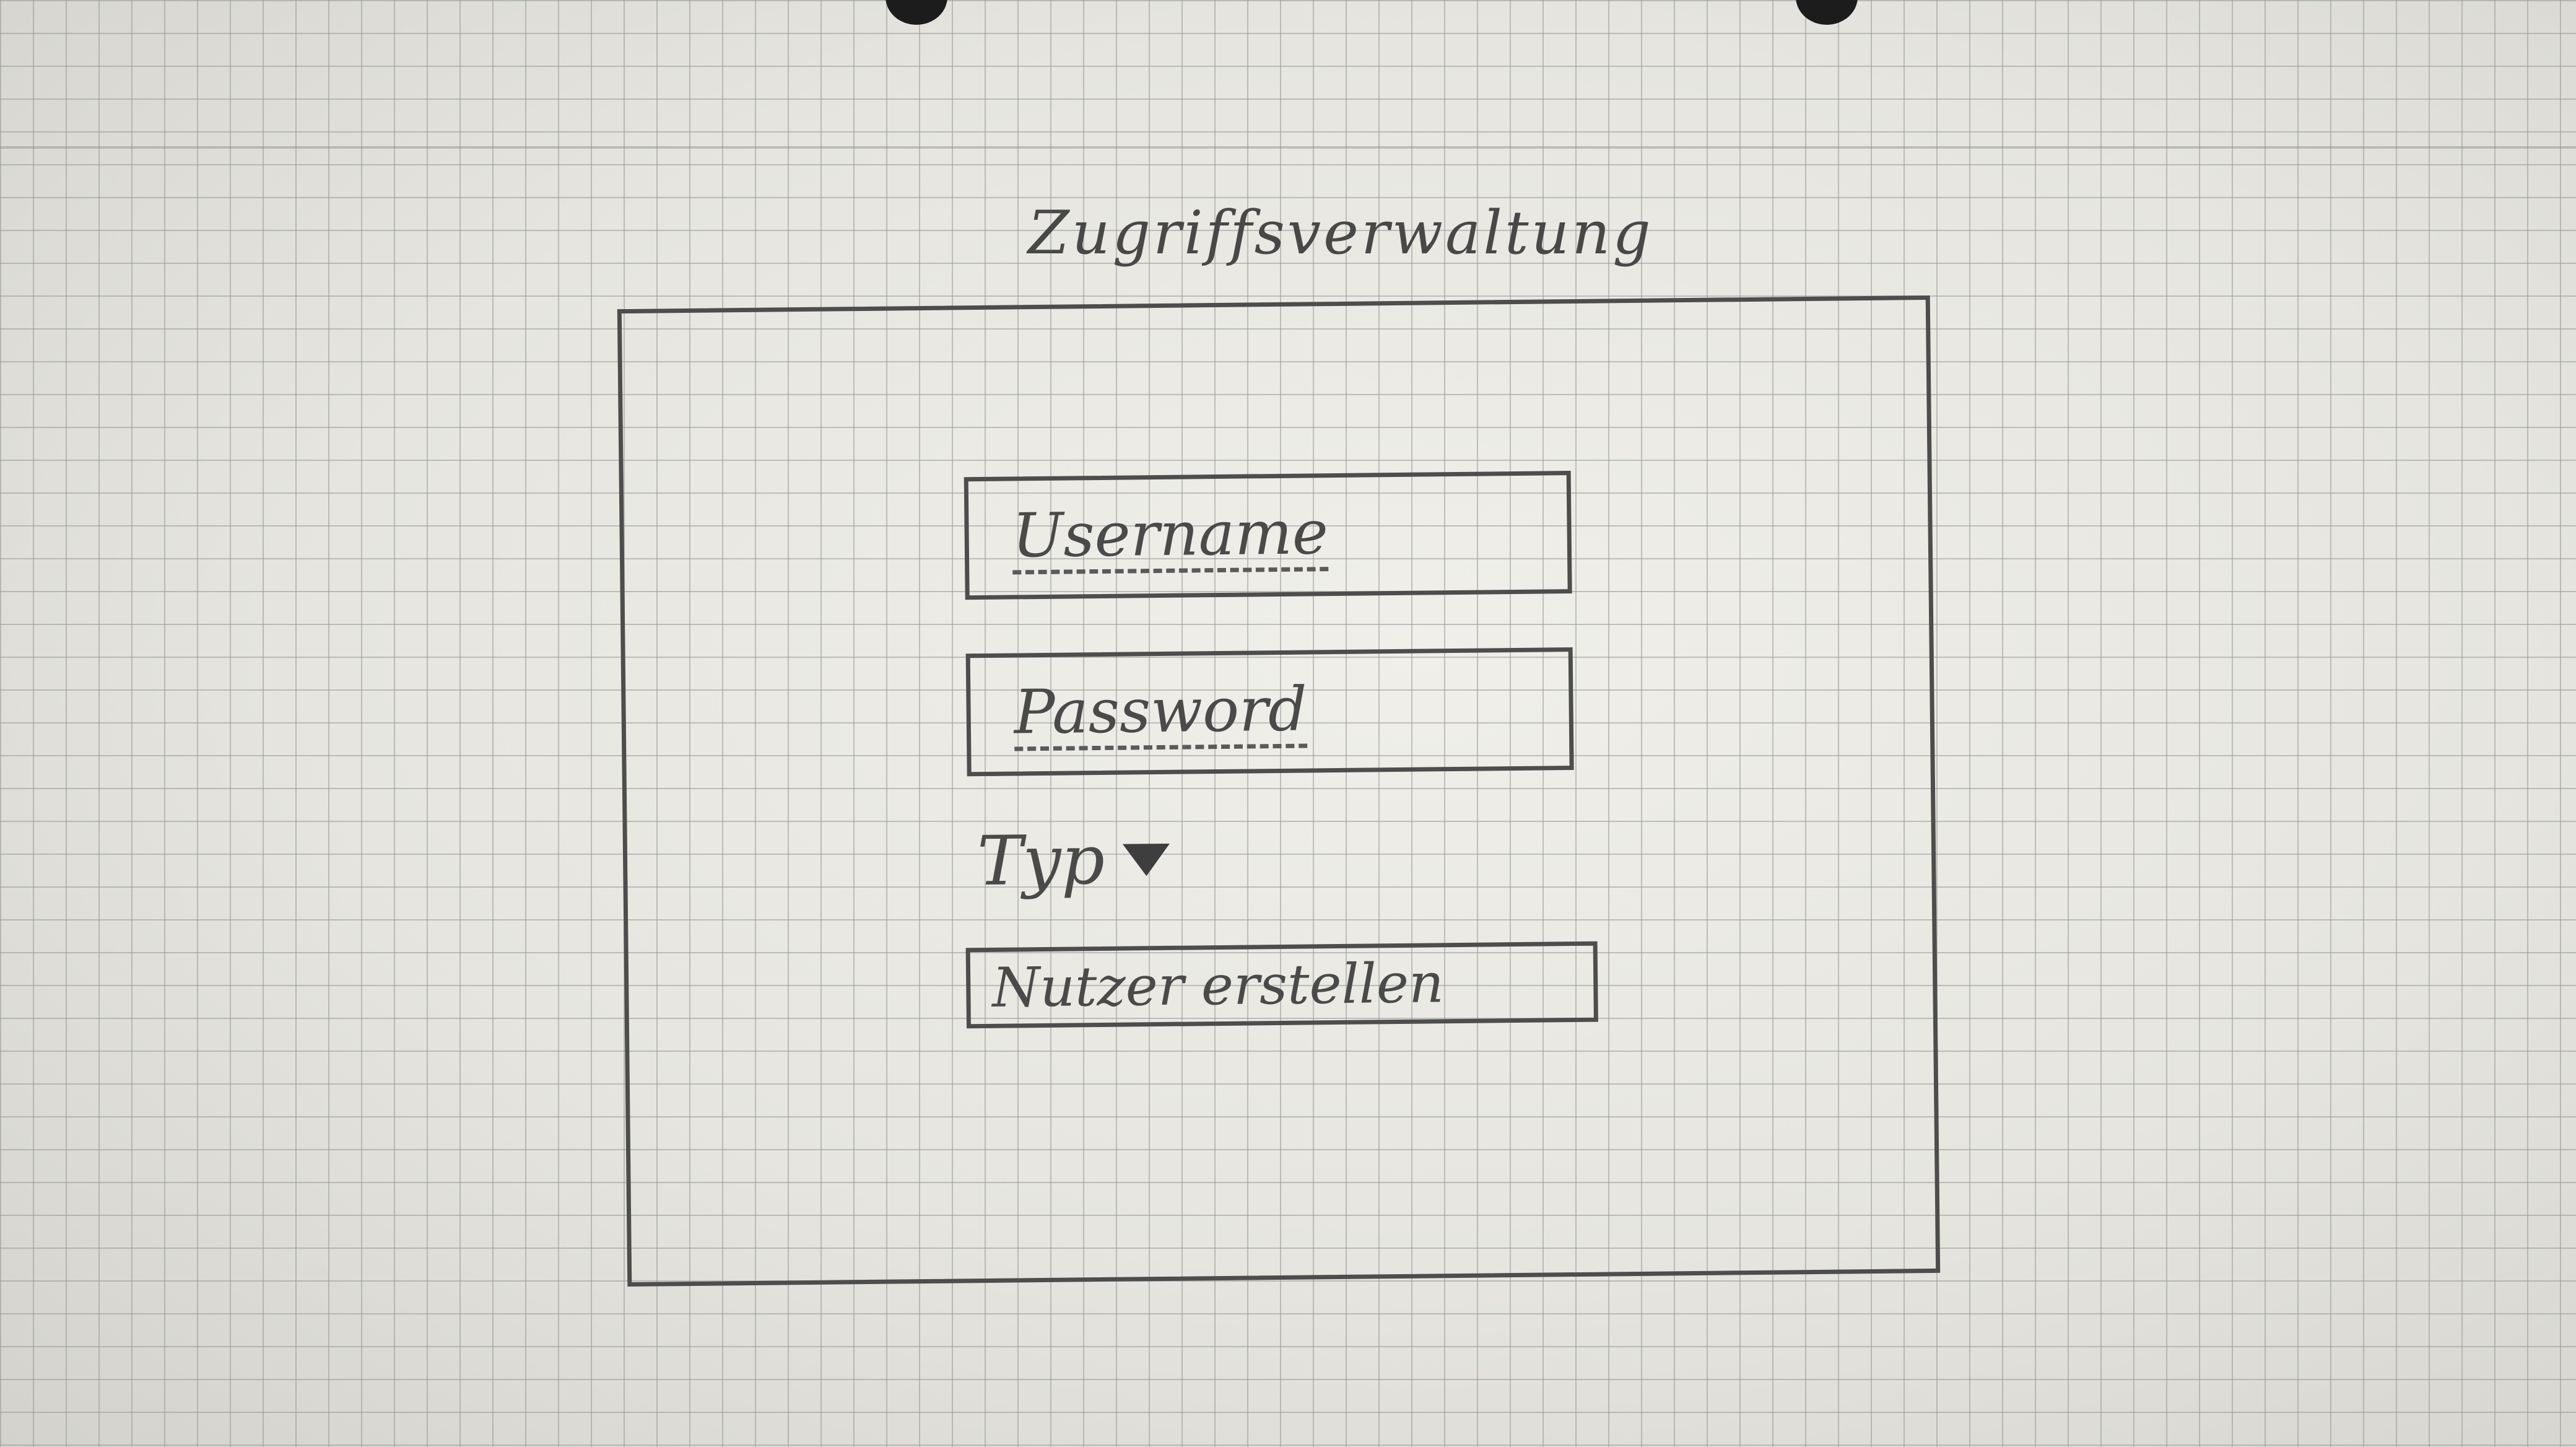  Describe the element at coordinates (1116, 867) in the screenshot. I see `type-dropdown: Typ` at that location.